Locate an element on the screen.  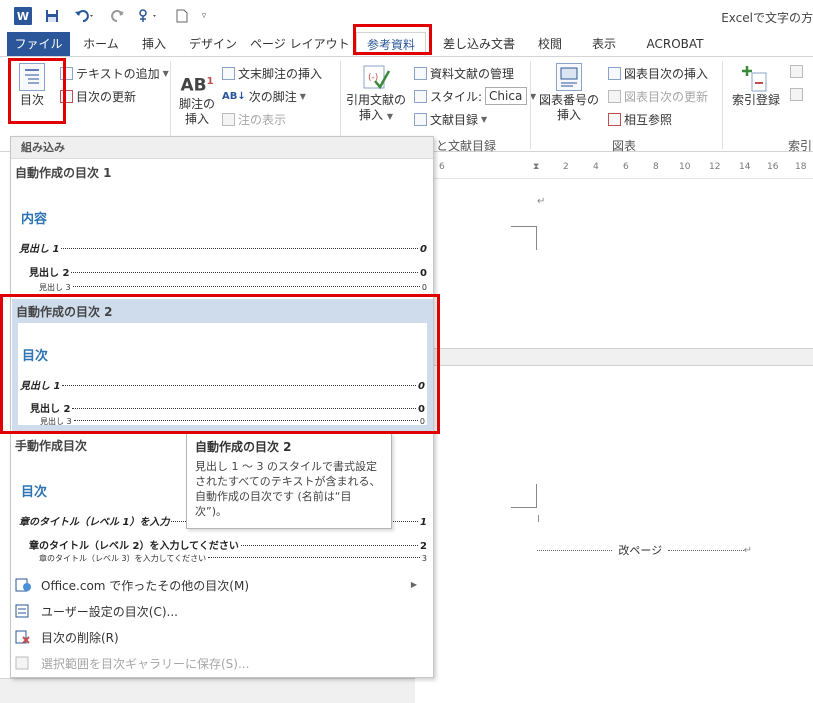
tooltip-title: 自動作成の目次 2 is located at coordinates (243, 447).